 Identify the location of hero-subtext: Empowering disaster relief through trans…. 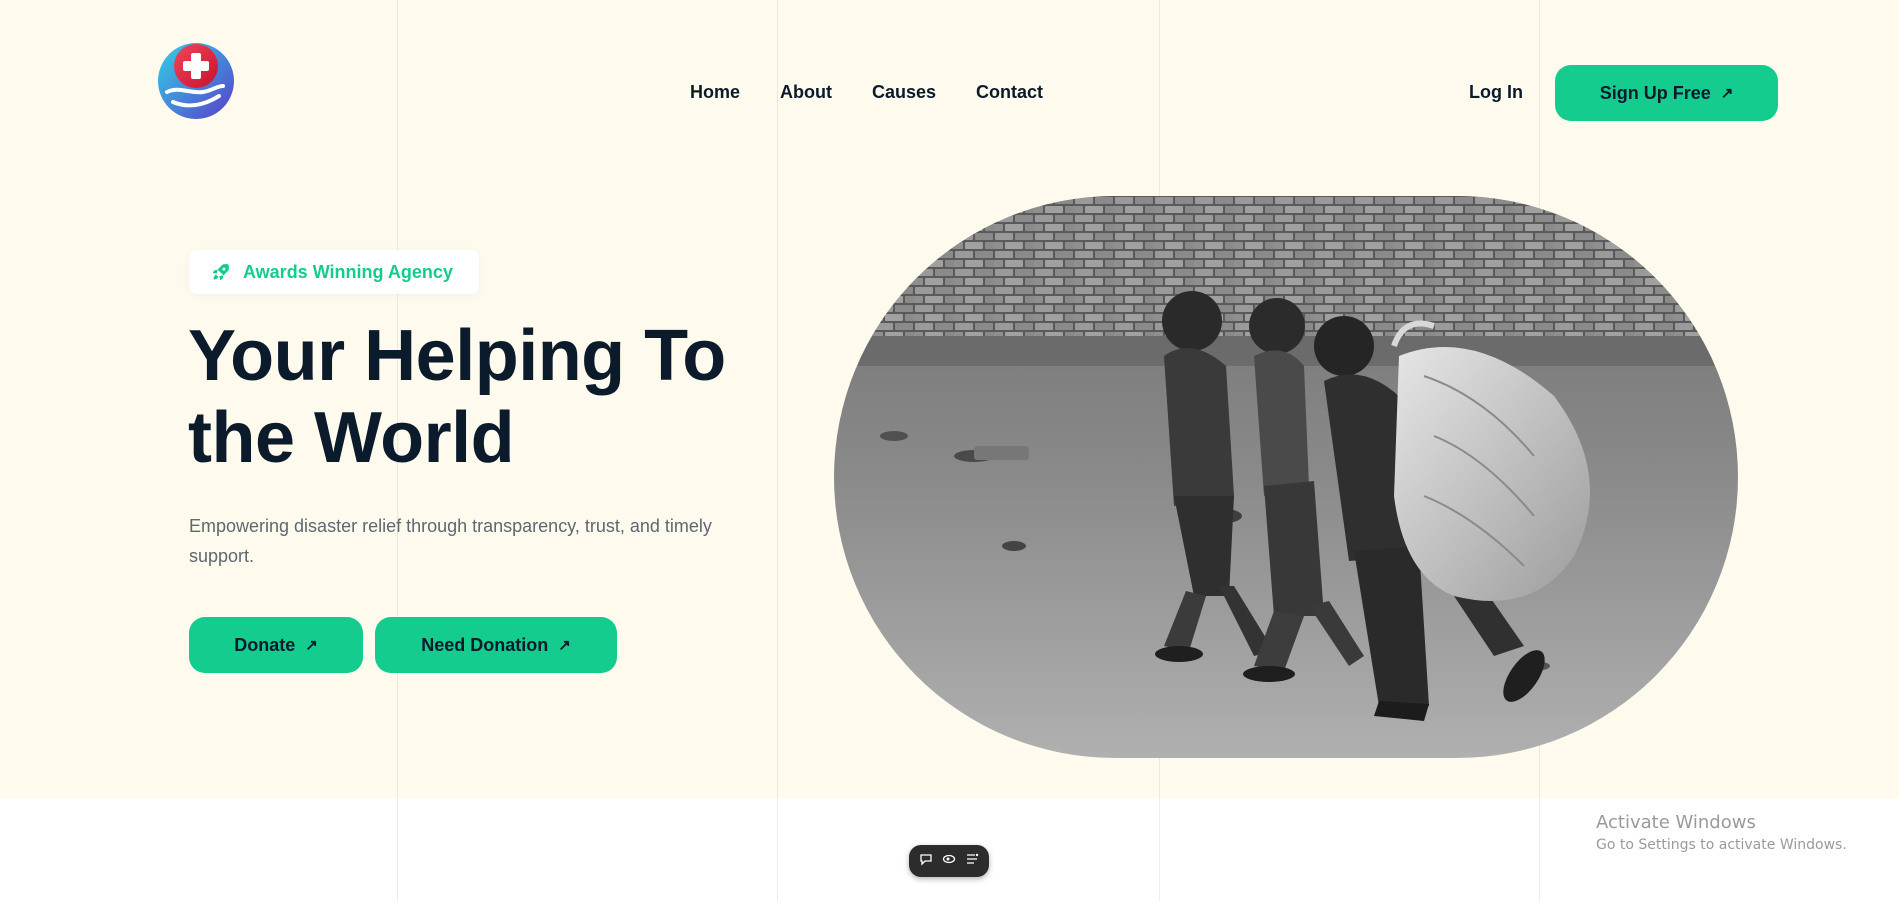
(450, 541).